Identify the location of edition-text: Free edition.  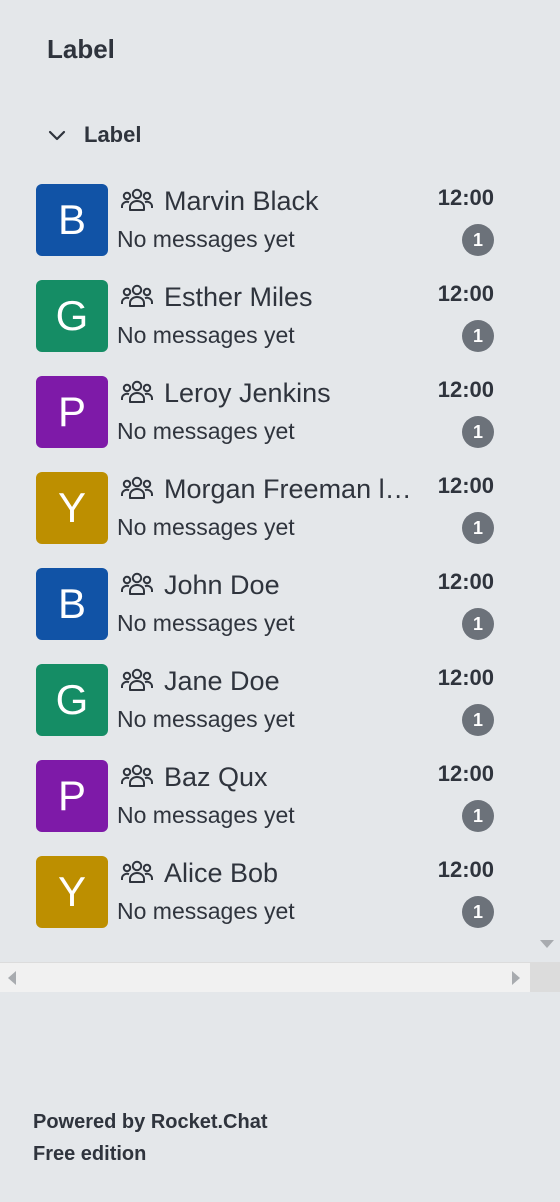
(90, 1154).